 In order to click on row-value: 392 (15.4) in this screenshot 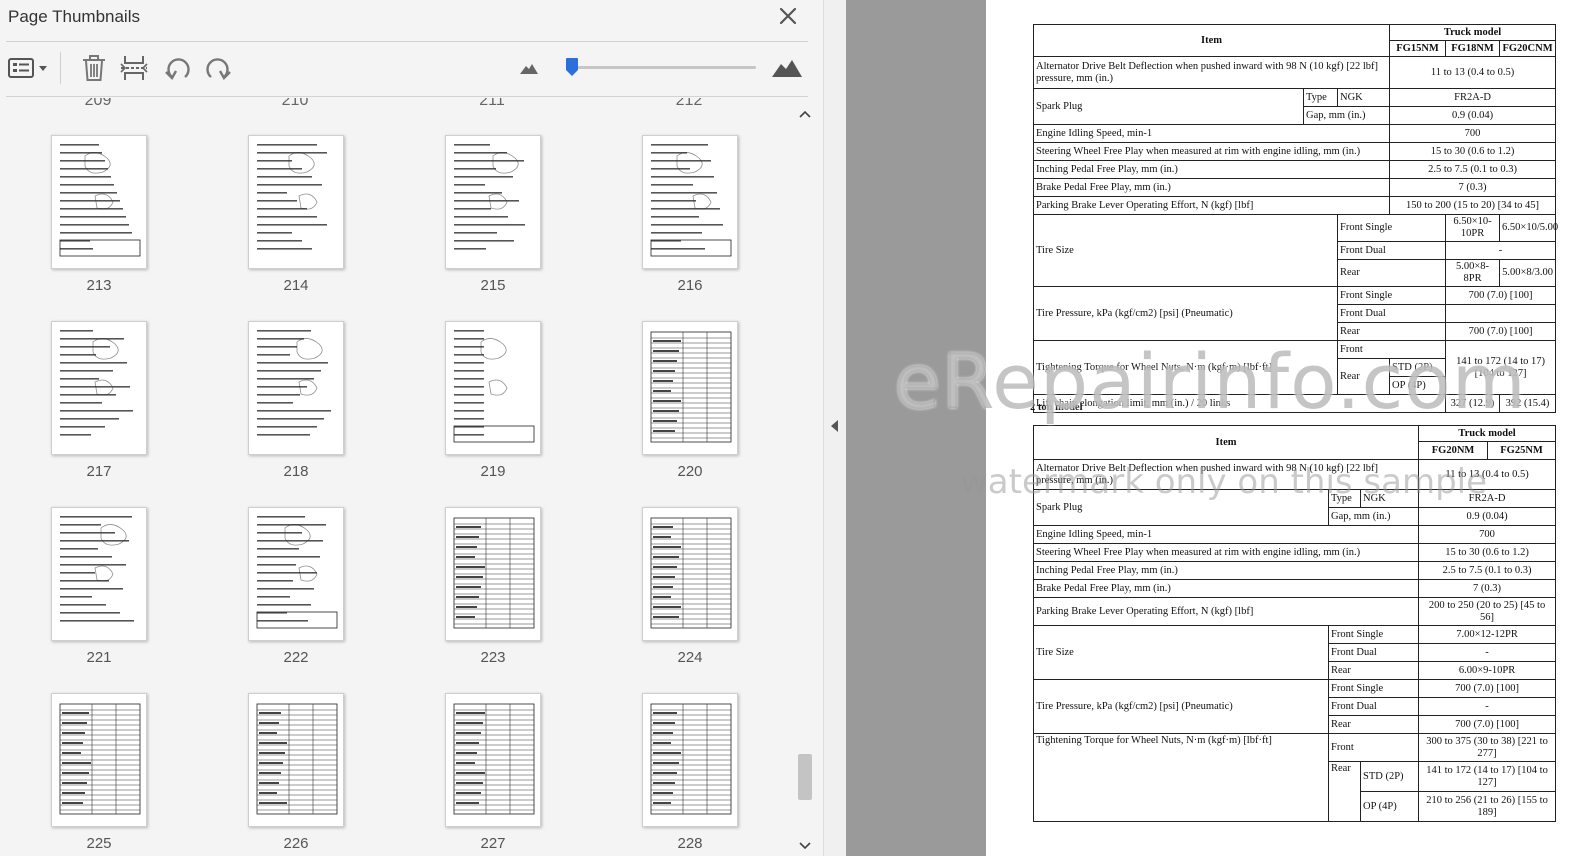, I will do `click(1528, 403)`.